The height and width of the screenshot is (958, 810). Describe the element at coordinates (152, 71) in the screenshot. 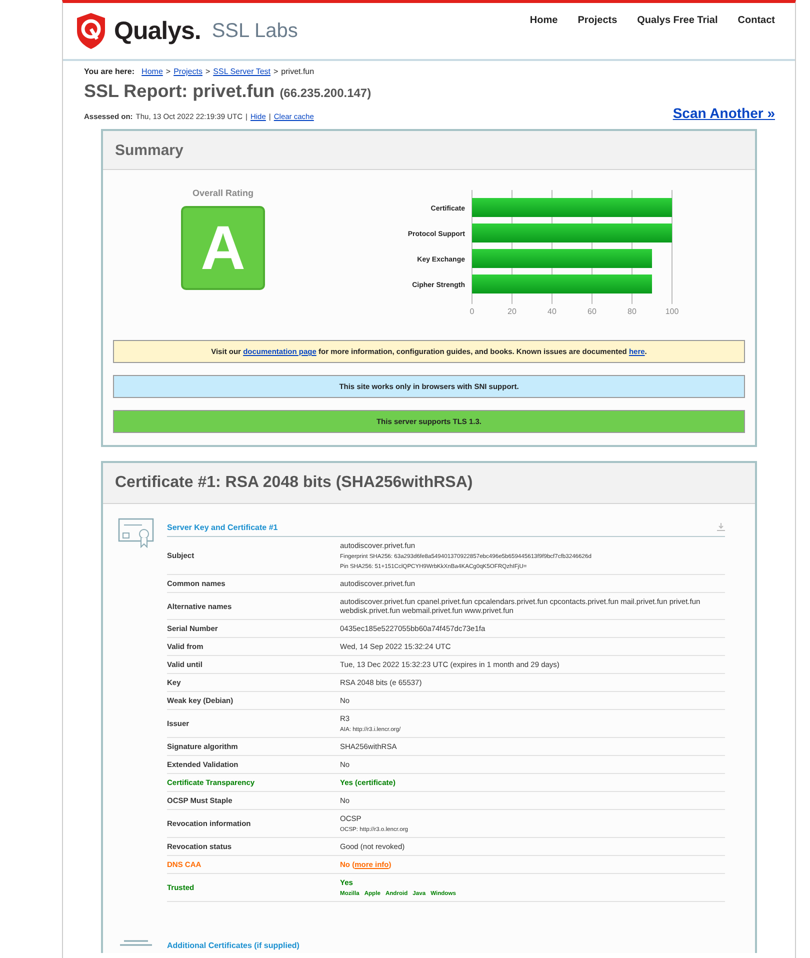

I see `breadcrumb-link: Home` at that location.